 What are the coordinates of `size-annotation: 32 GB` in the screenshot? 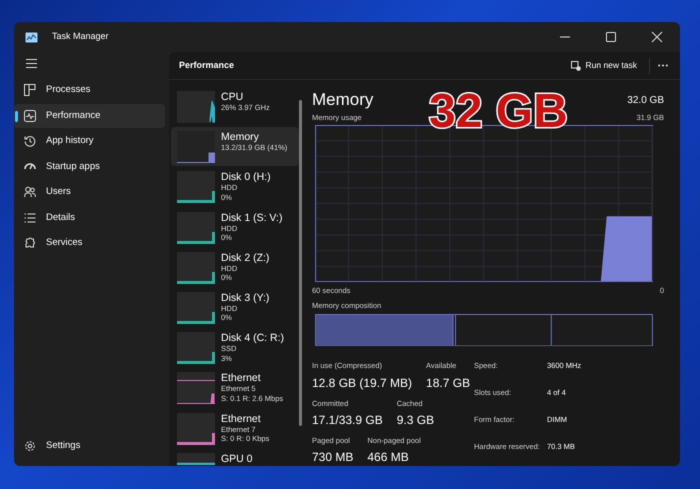 It's located at (498, 112).